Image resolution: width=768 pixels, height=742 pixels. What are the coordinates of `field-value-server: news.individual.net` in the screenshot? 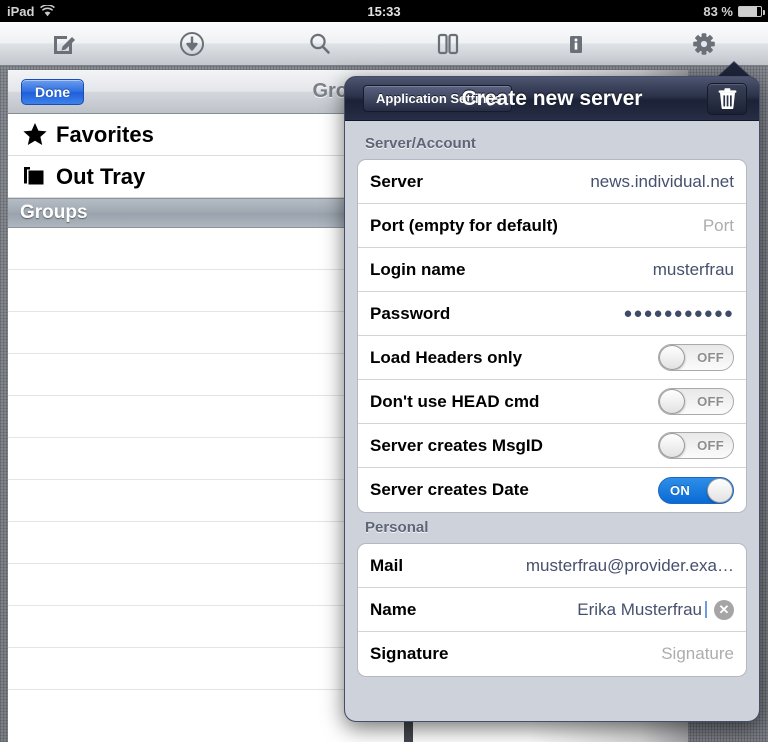 It's located at (662, 182).